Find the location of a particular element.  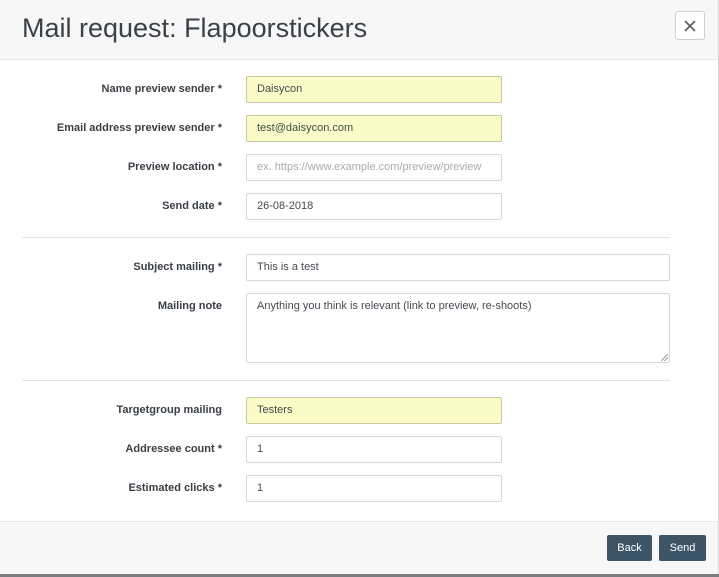

row-name-preview-sender: Name preview sender * Daisycon is located at coordinates (359, 91).